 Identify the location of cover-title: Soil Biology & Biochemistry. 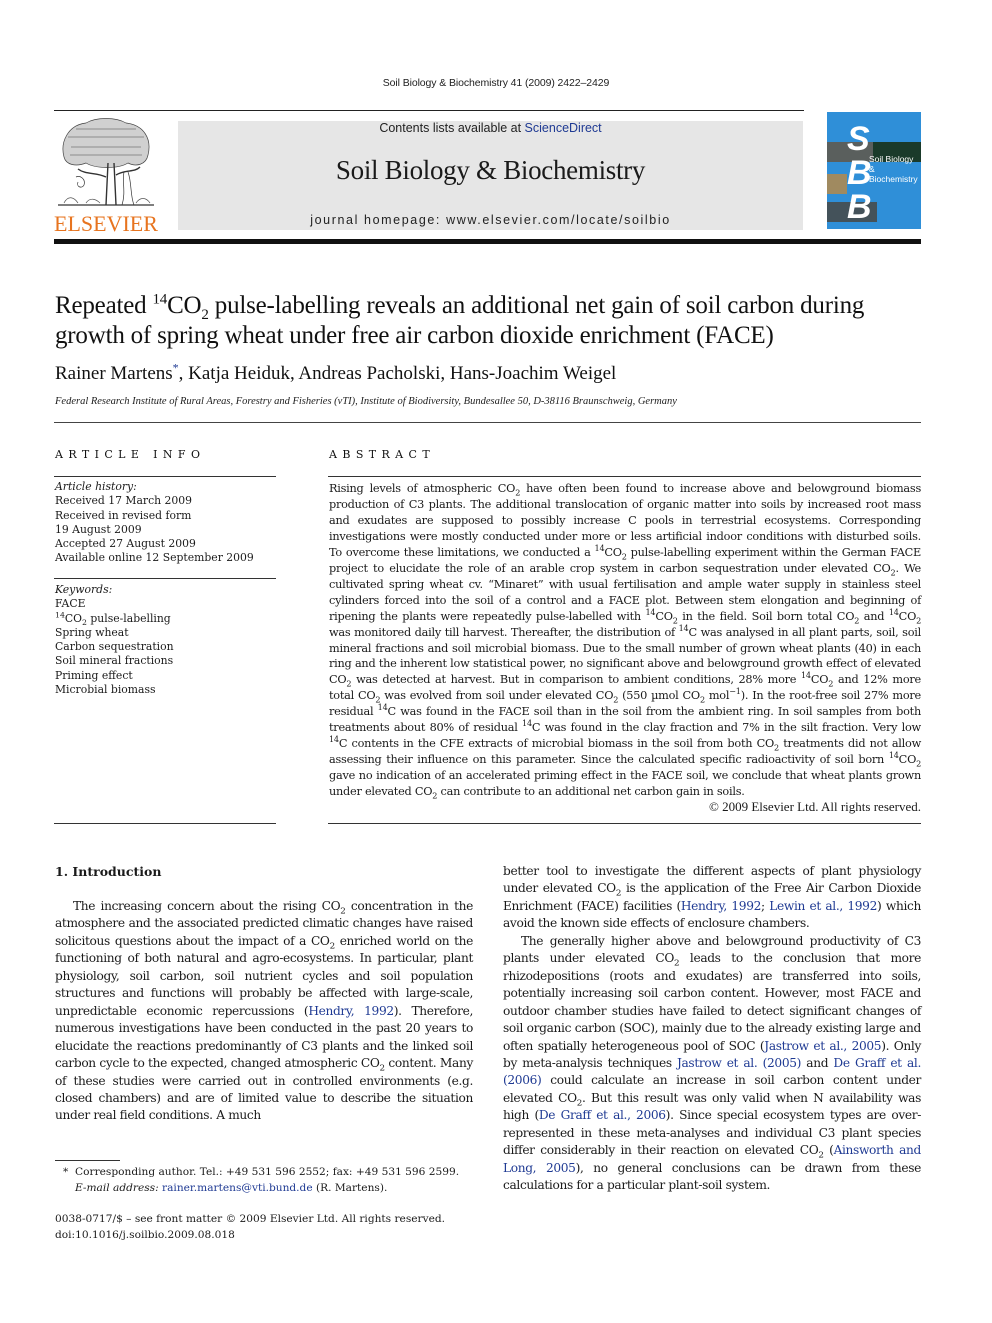
(895, 169).